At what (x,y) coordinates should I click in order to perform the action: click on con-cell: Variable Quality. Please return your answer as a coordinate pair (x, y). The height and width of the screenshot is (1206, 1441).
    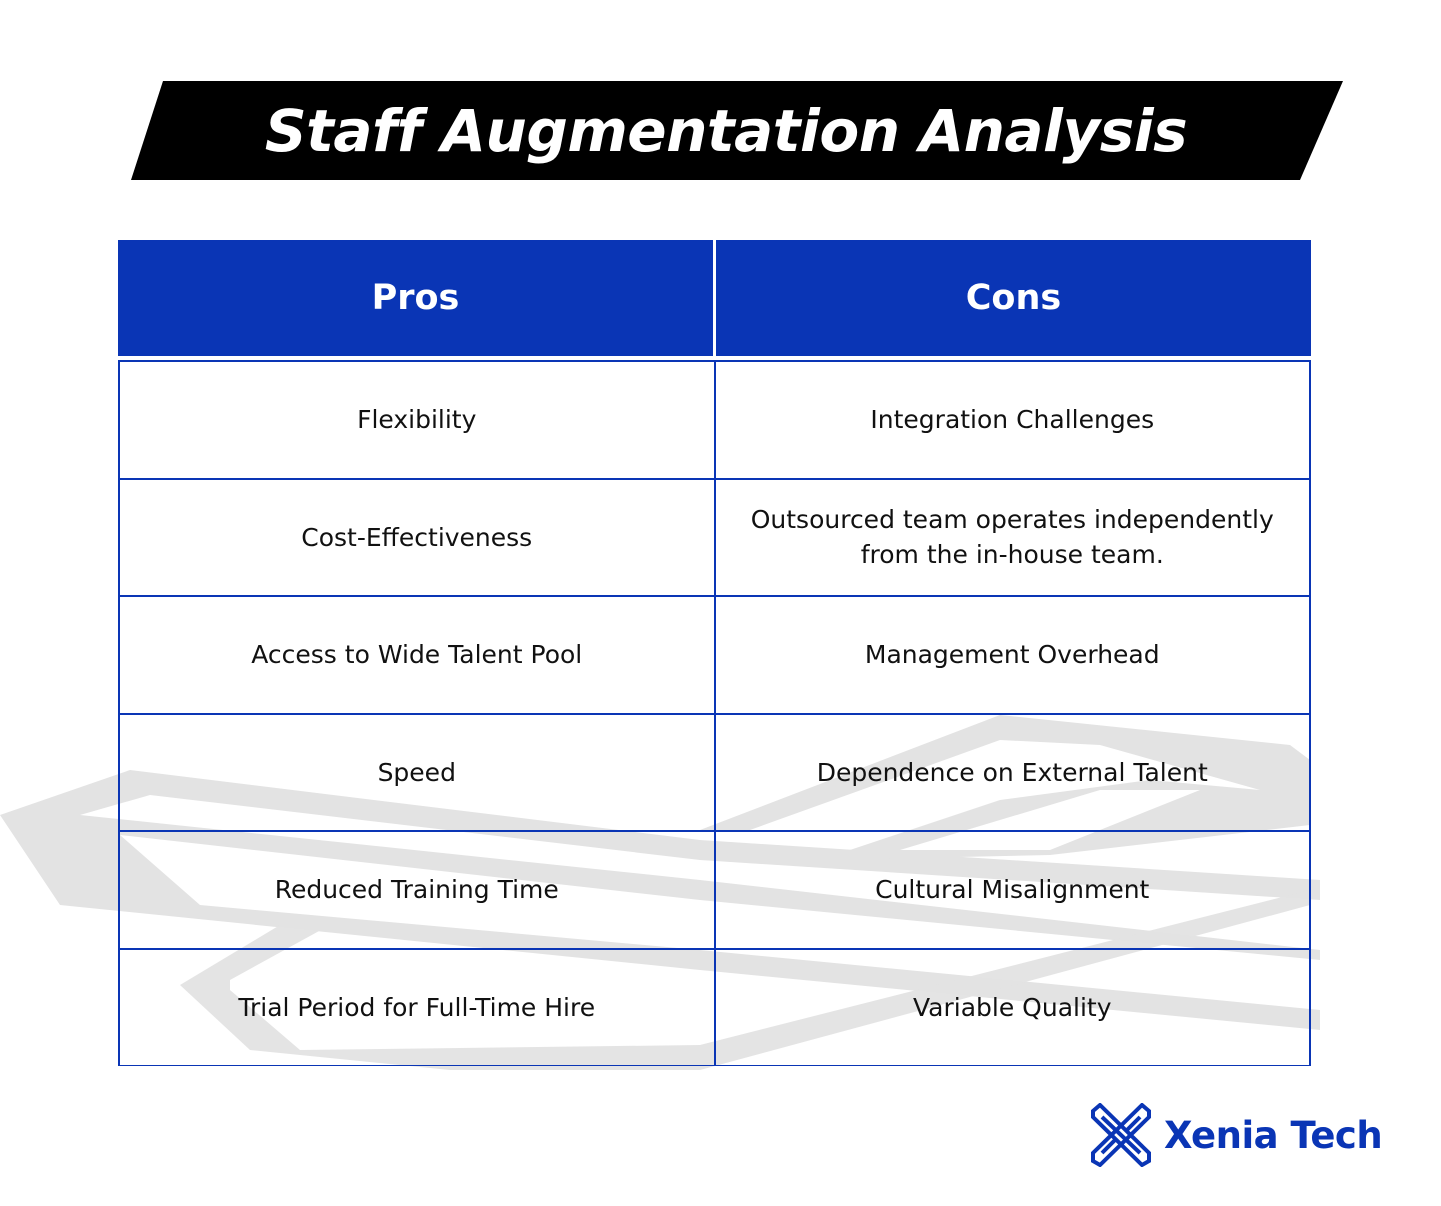
    Looking at the image, I should click on (1011, 1007).